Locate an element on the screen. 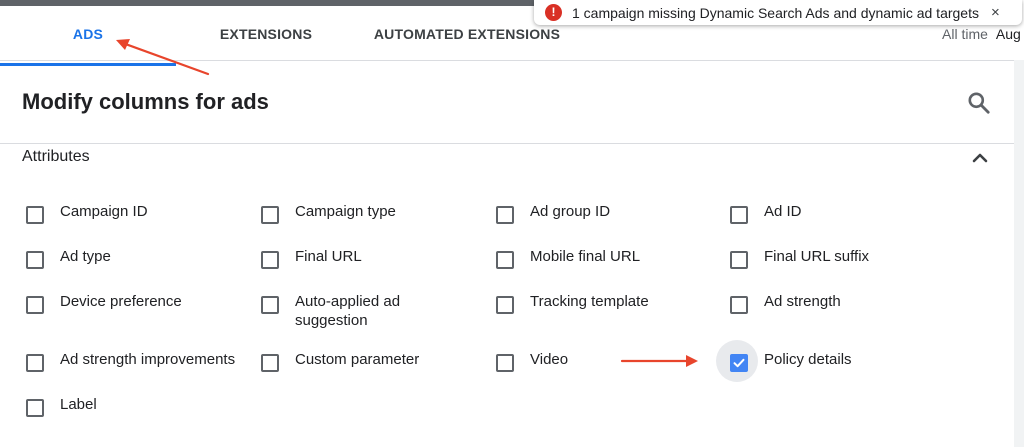 This screenshot has height=447, width=1024. option-label: Campaign type is located at coordinates (345, 211).